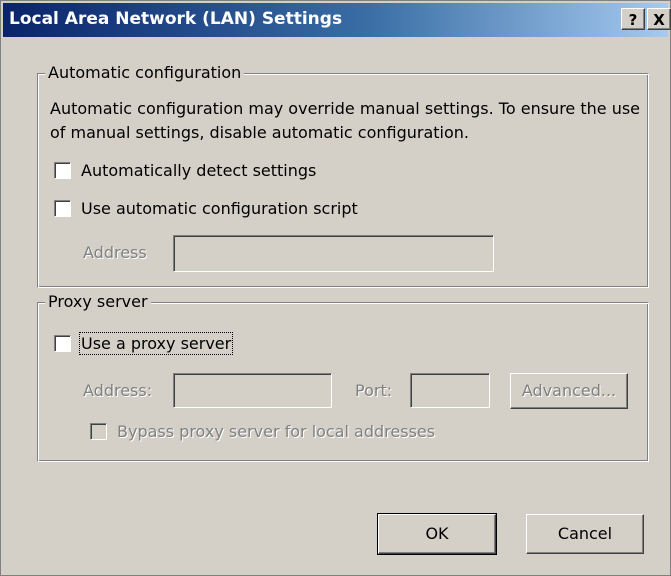  What do you see at coordinates (62, 343) in the screenshot?
I see `use-proxy-checkbox` at bounding box center [62, 343].